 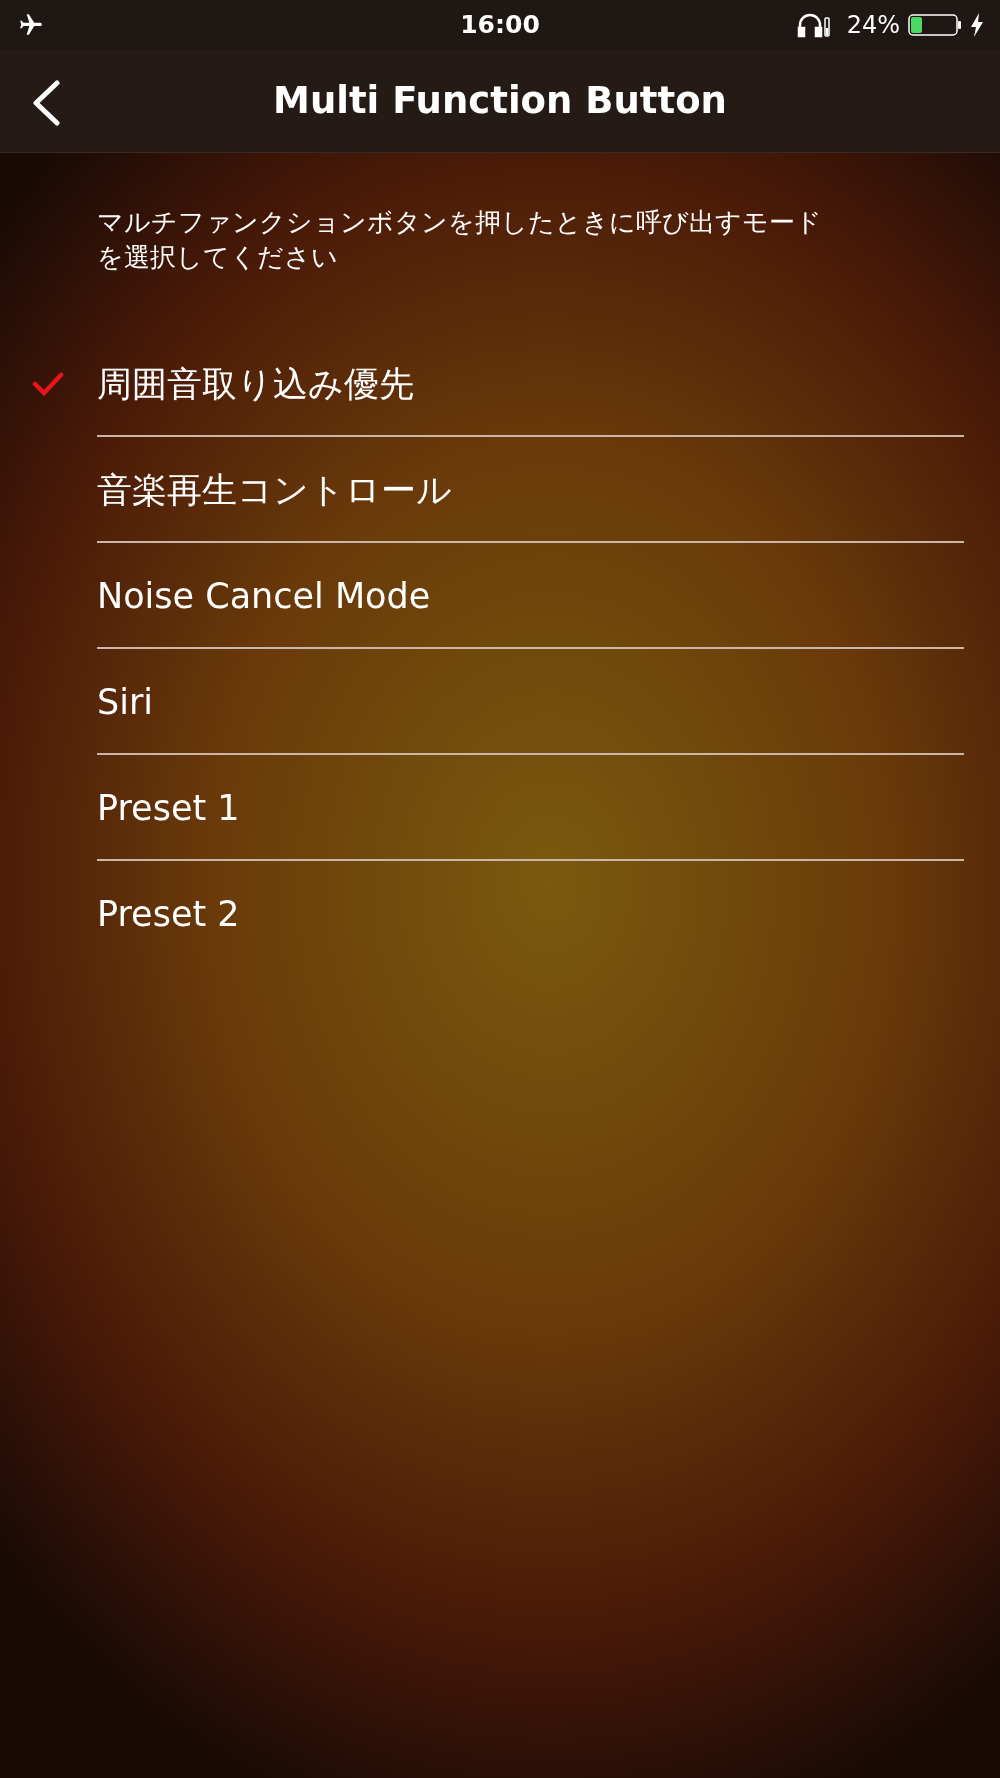 I want to click on instruction-text: マルチファンクションボタンを押したときに呼び出すモードを選択してください, so click(x=460, y=240).